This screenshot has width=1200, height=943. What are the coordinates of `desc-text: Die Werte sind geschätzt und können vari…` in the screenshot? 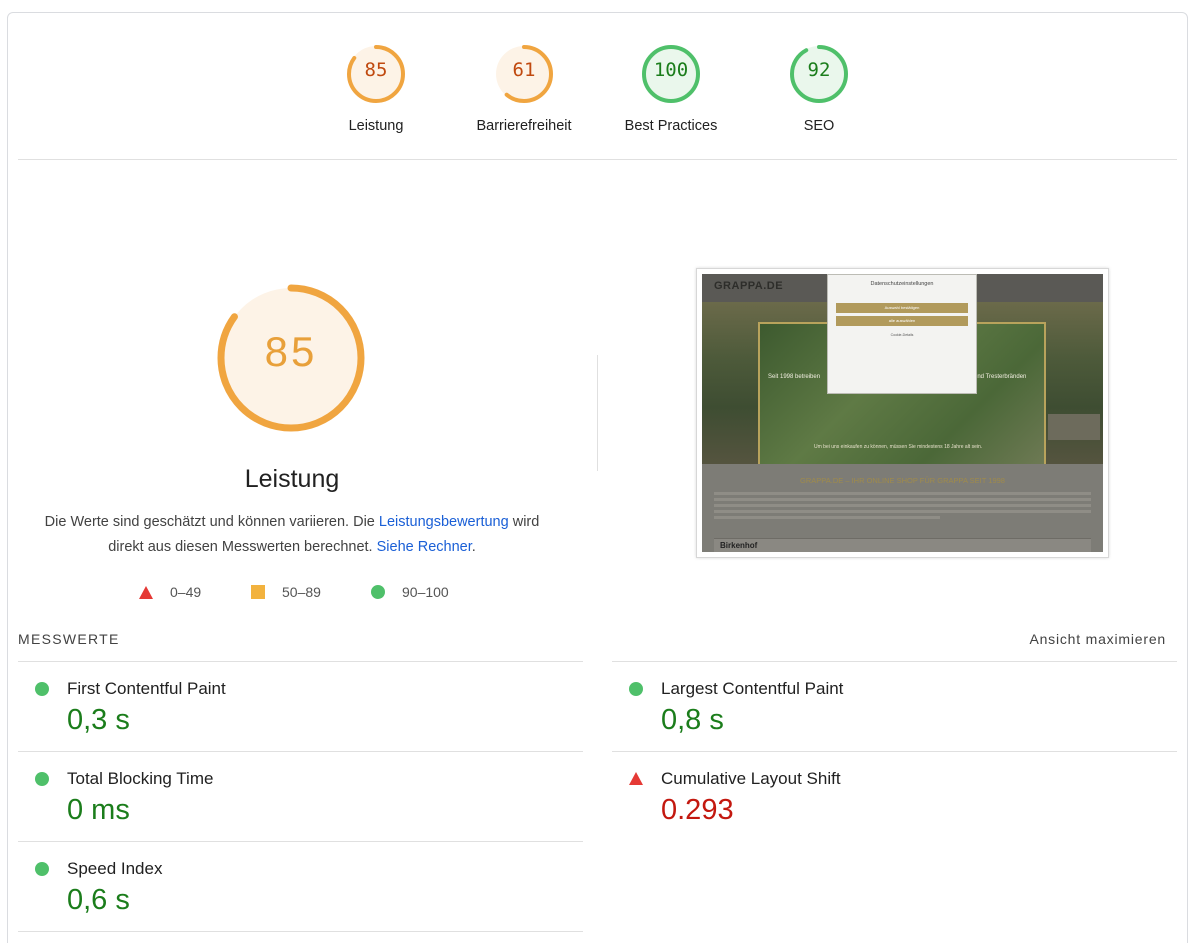 It's located at (211, 522).